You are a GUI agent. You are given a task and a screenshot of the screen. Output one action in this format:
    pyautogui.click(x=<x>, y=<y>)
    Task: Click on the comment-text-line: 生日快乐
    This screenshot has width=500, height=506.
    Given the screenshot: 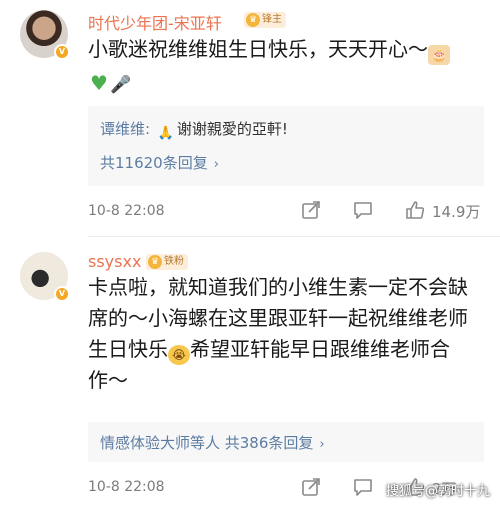 What is the action you would take?
    pyautogui.click(x=128, y=349)
    